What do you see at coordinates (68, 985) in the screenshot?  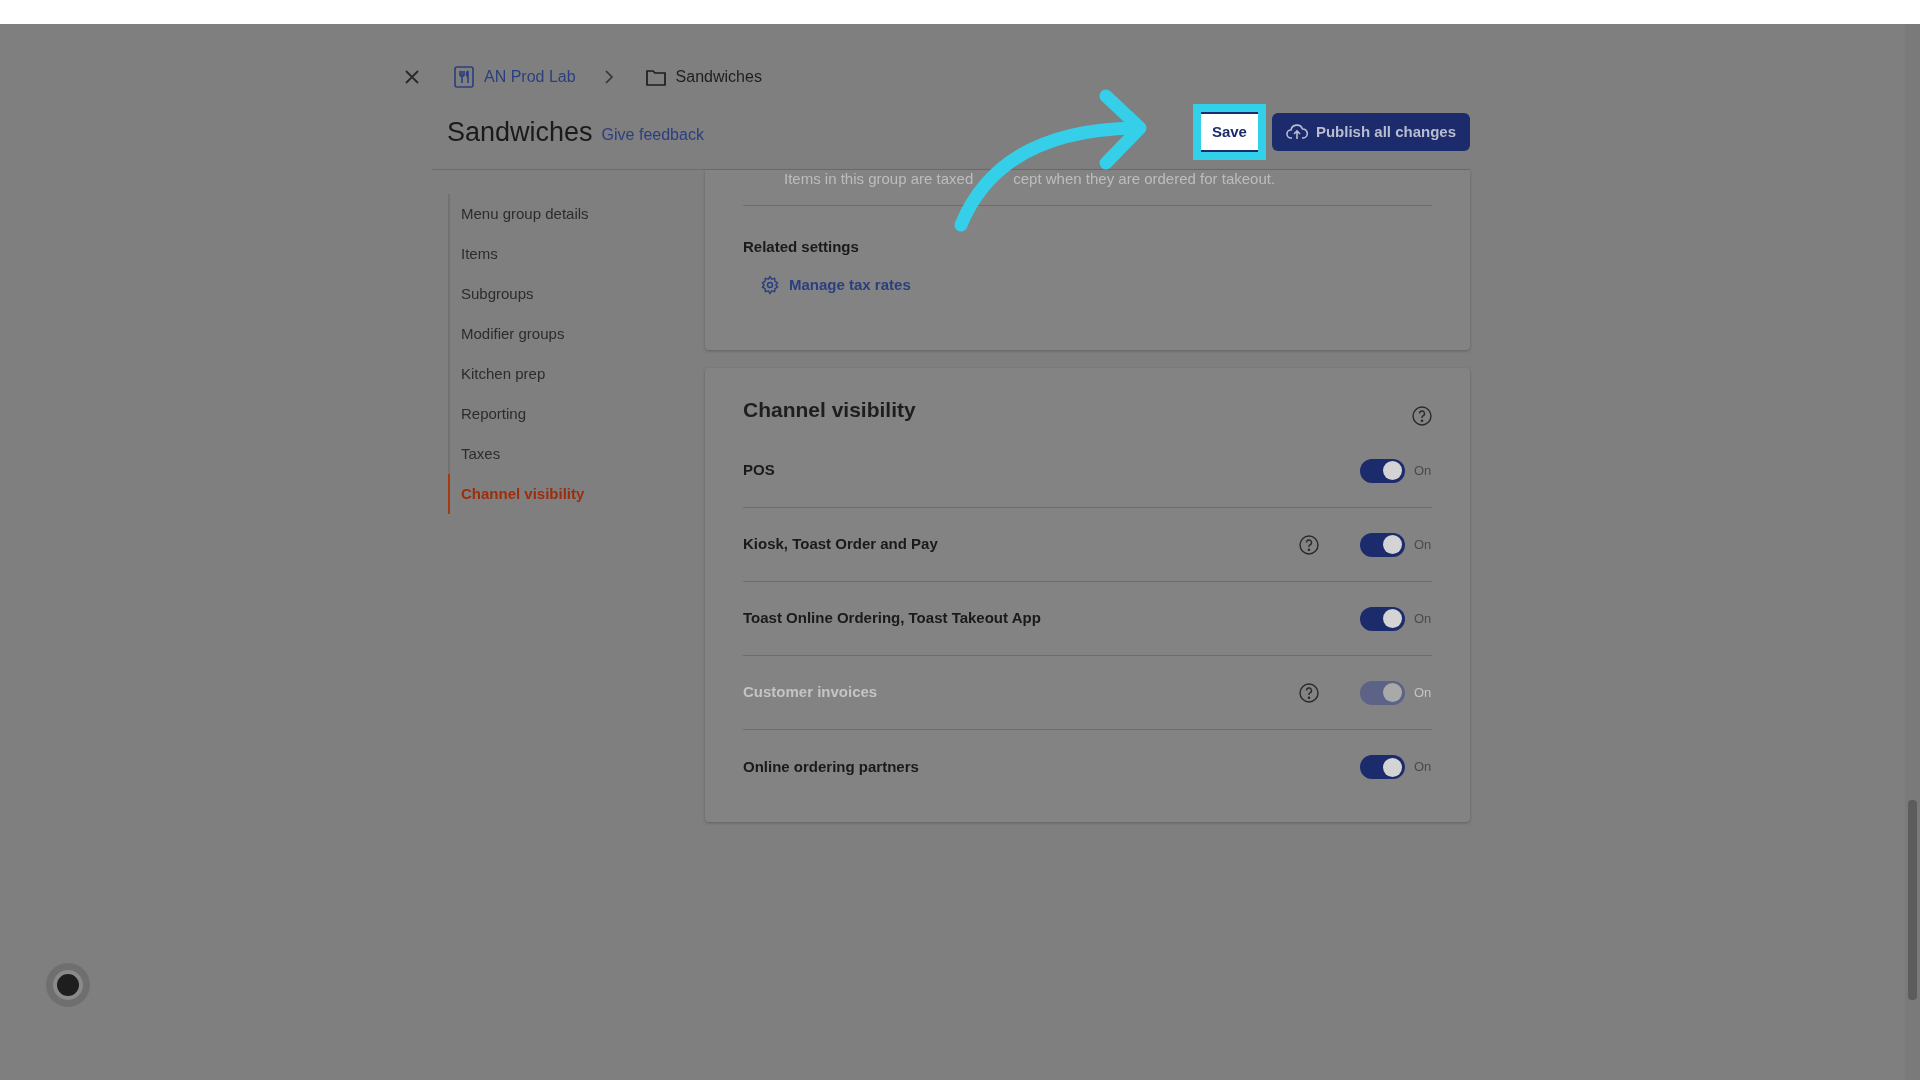 I see `assistant-bubble-icon` at bounding box center [68, 985].